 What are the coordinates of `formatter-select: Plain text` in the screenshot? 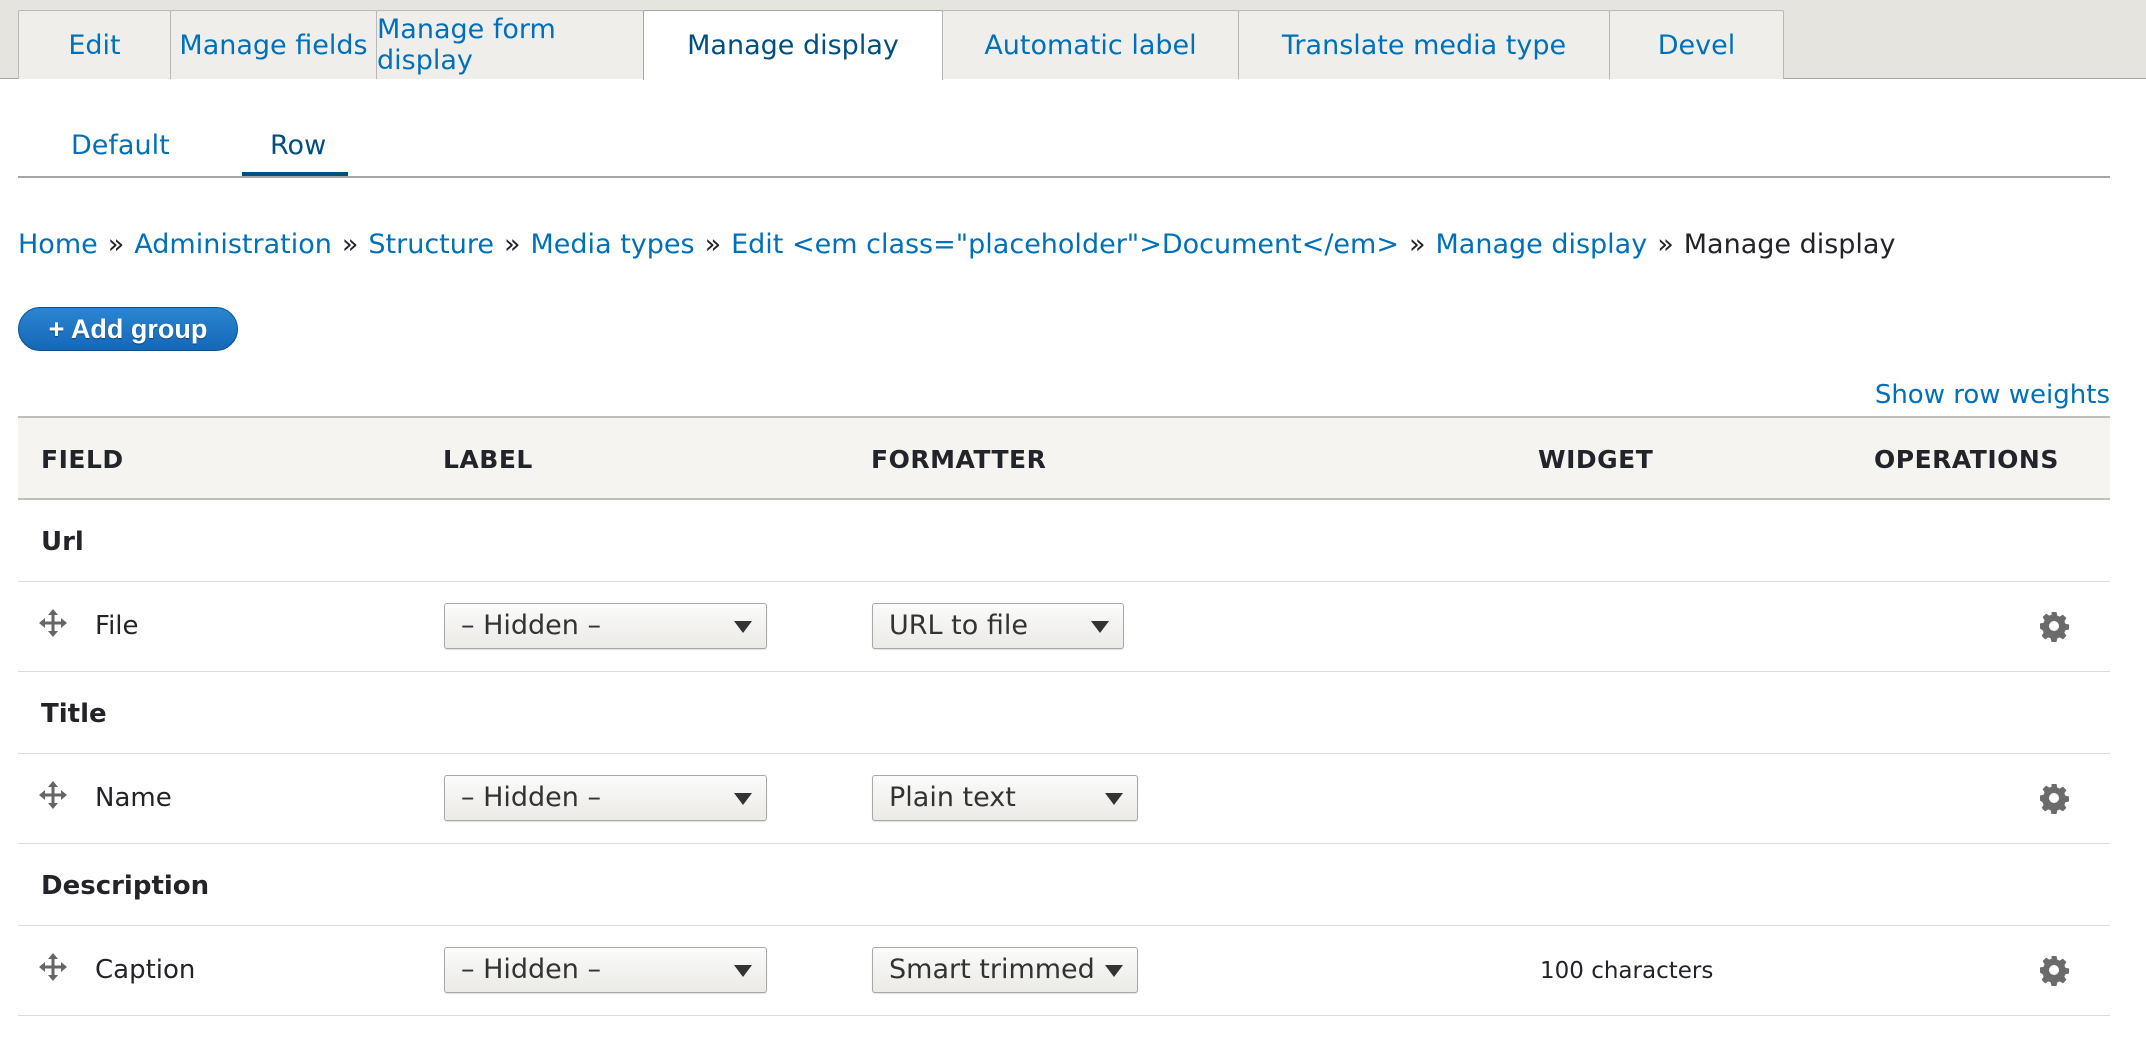 It's located at (1005, 798).